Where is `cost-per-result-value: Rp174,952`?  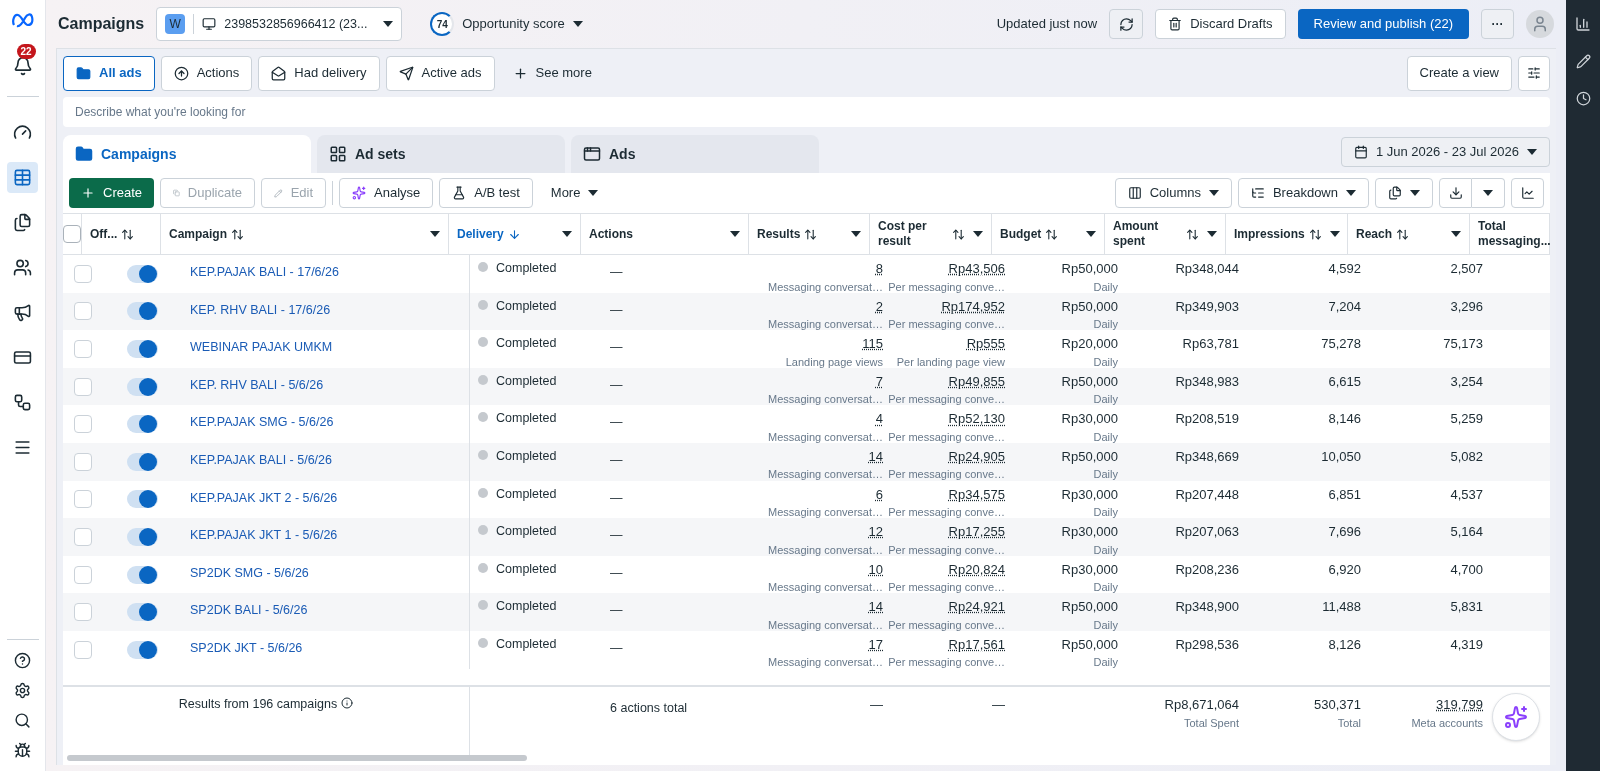 cost-per-result-value: Rp174,952 is located at coordinates (973, 306).